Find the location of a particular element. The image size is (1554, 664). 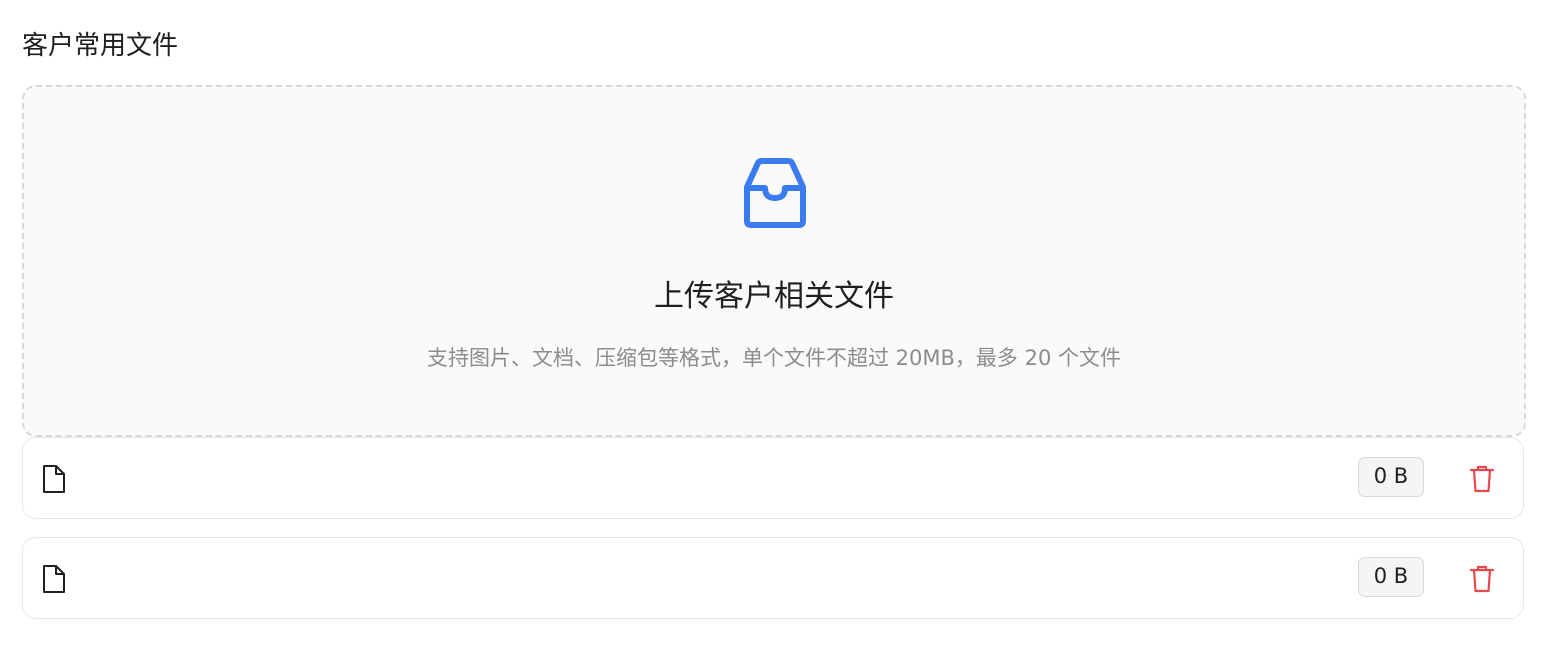

upload-hint: 支持图片、文档、压缩包等格式，单个文件不超过 20MB，最多 20 个文件 is located at coordinates (774, 358).